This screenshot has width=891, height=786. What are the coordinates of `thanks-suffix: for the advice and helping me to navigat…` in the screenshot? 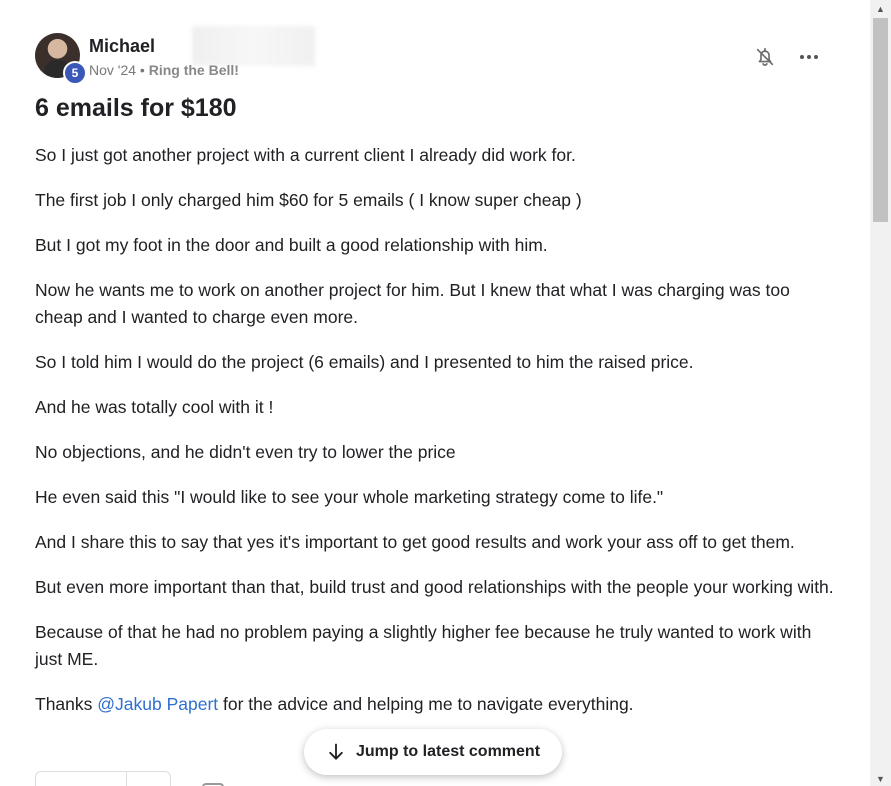 It's located at (426, 704).